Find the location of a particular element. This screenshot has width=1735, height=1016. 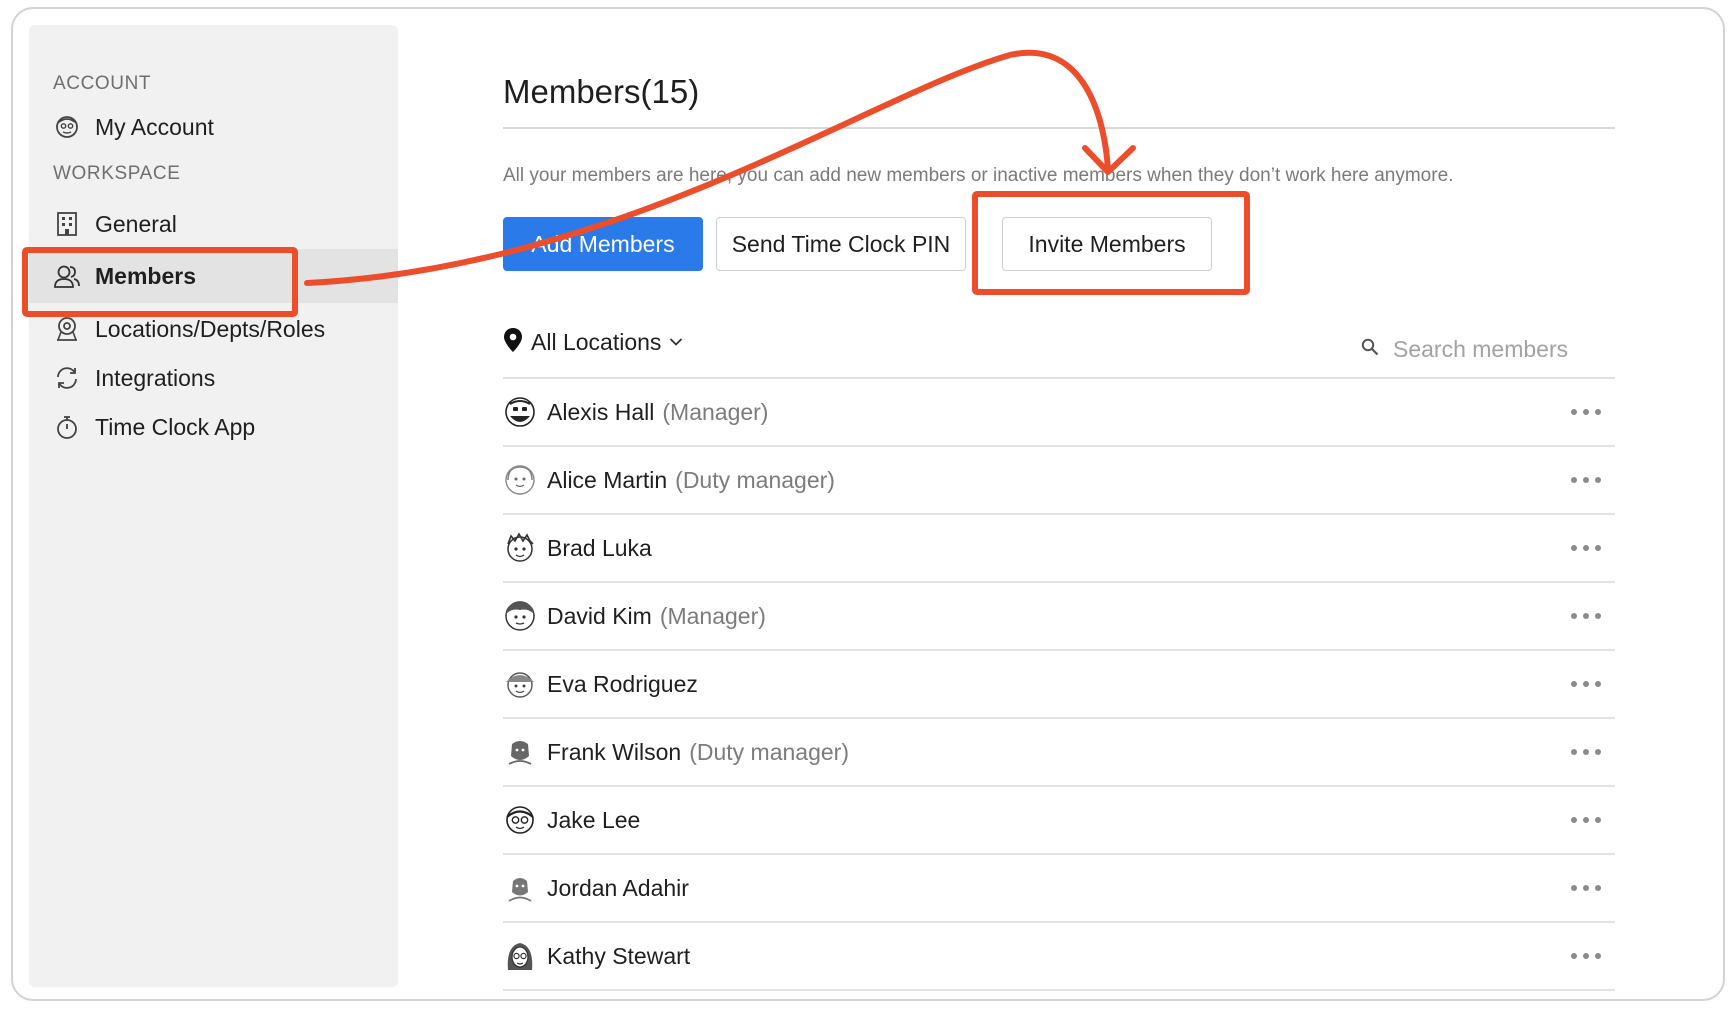

sidebar-item-label: General is located at coordinates (136, 223).